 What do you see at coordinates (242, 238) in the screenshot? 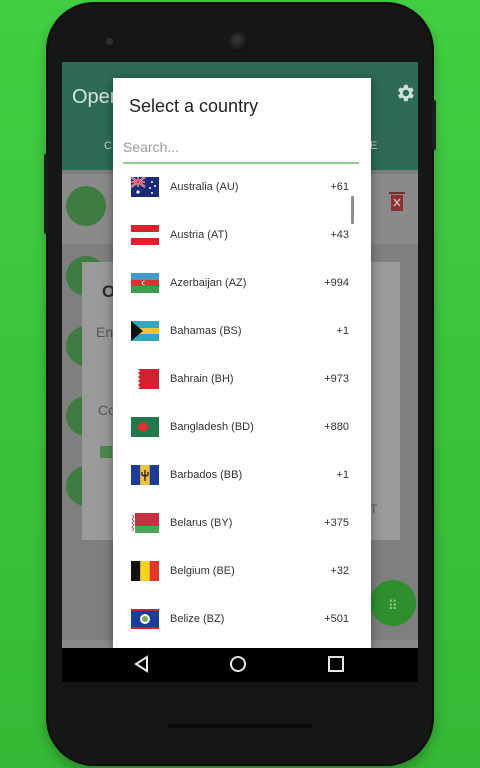
I see `country-item-at: Austria (AT) +43` at bounding box center [242, 238].